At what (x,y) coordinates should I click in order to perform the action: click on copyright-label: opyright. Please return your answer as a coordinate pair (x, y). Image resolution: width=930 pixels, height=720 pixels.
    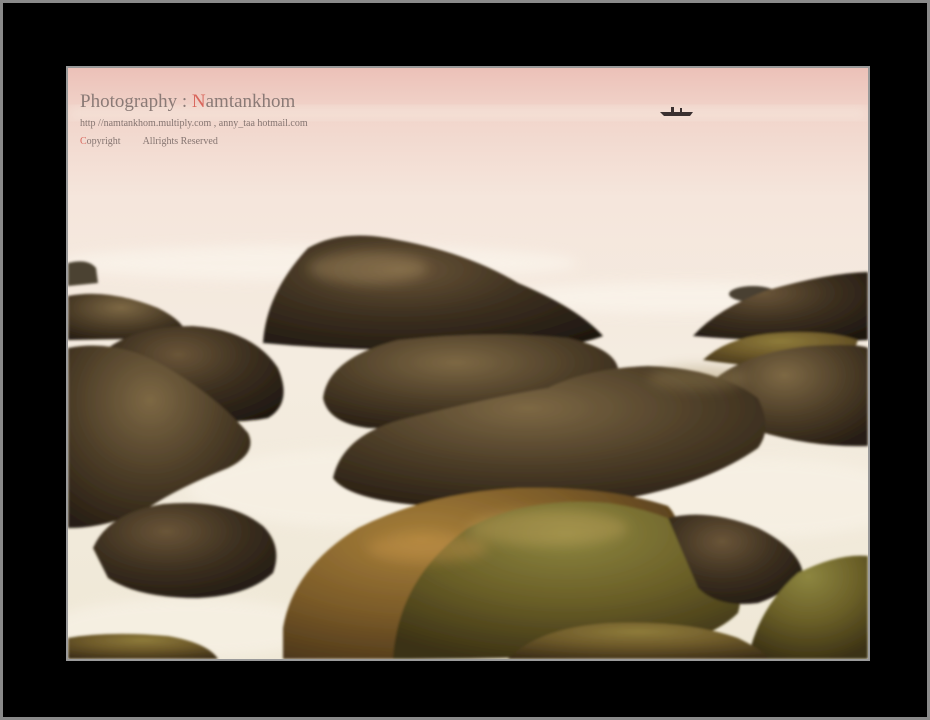
    Looking at the image, I should click on (103, 141).